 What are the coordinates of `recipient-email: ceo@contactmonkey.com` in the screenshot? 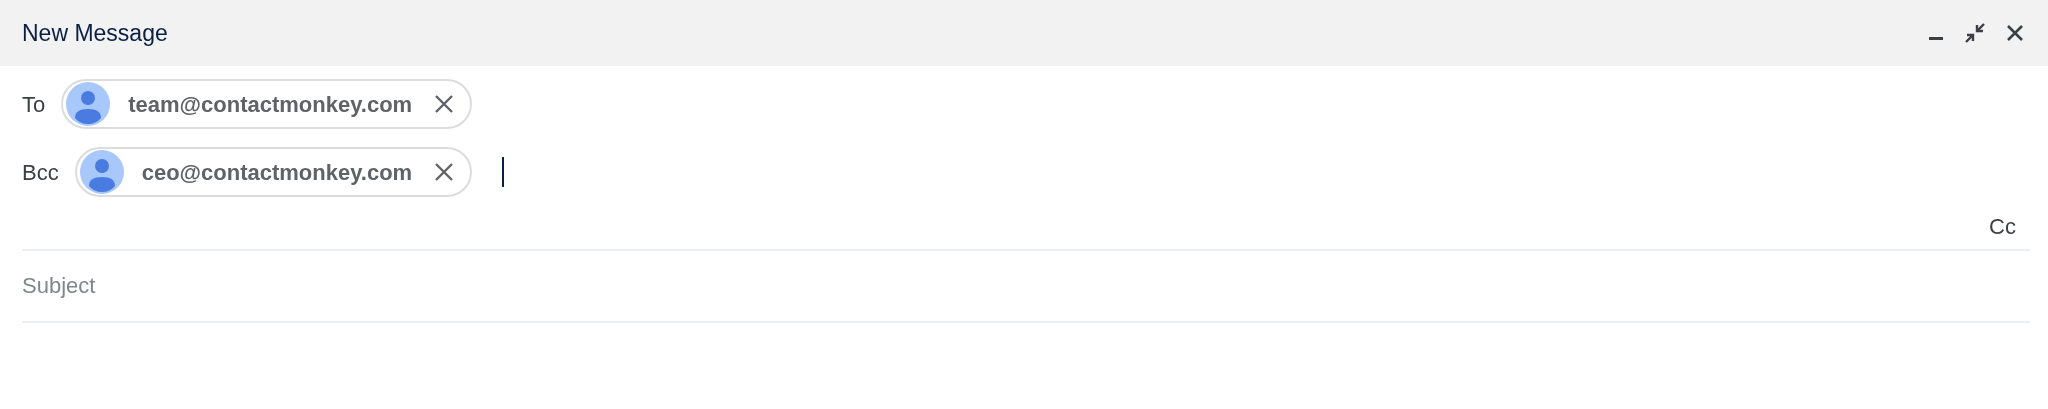 It's located at (277, 172).